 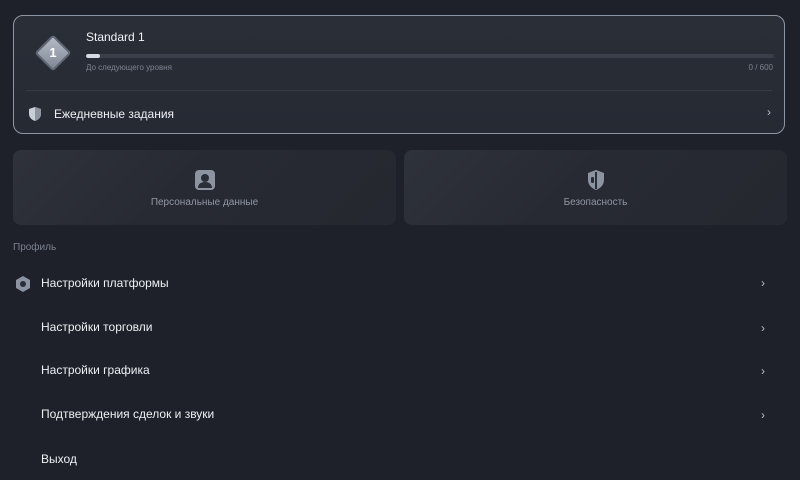 I want to click on level-badge: 1, so click(x=53, y=53).